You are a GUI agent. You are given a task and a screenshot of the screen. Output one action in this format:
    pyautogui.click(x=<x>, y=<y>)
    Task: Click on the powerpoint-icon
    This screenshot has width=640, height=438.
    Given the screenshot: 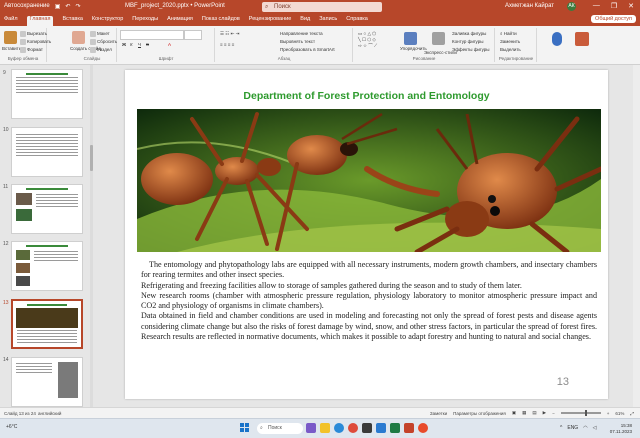 What is the action you would take?
    pyautogui.click(x=409, y=428)
    